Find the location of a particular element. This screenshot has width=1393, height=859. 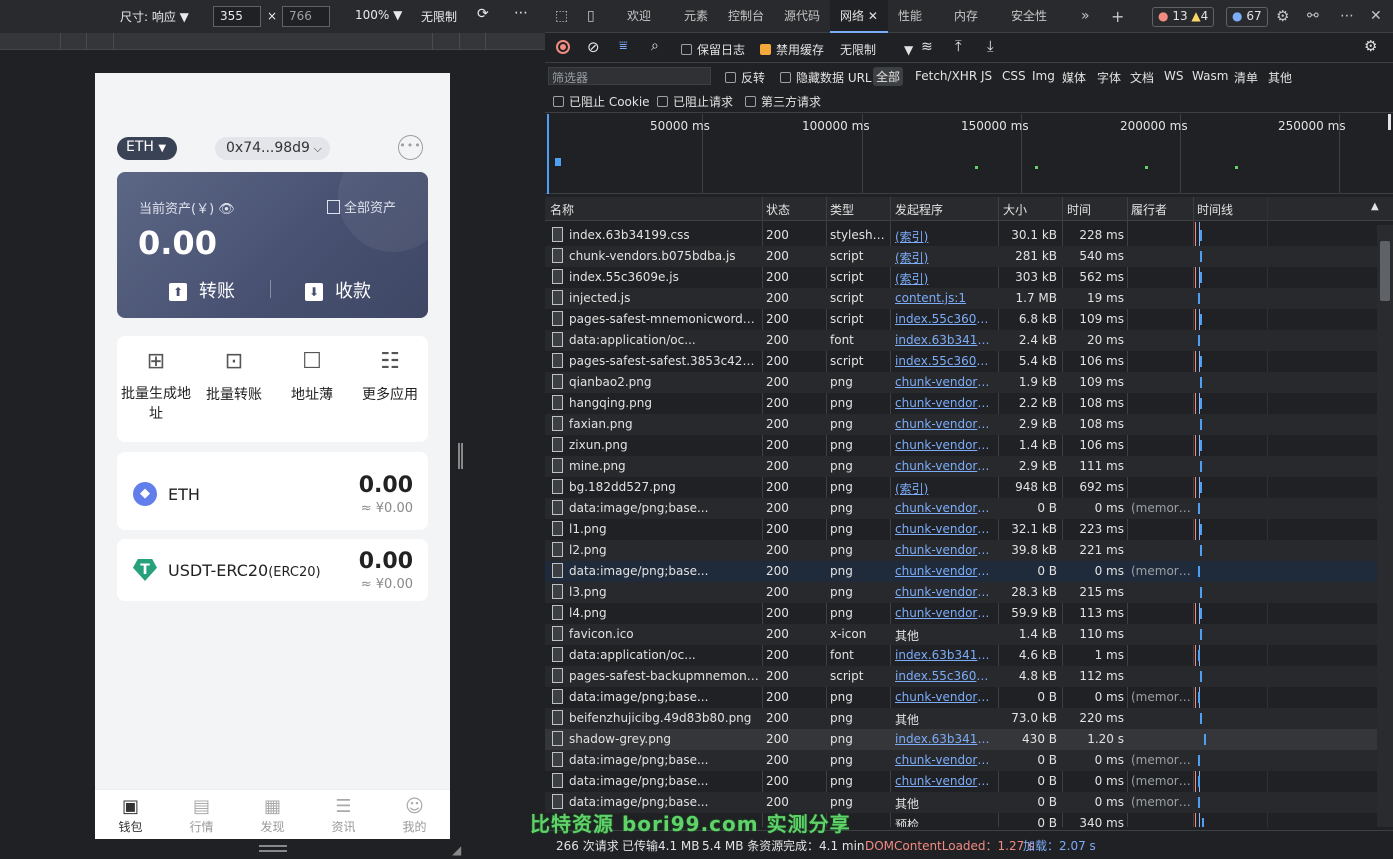

col-name: 名称 is located at coordinates (562, 209).